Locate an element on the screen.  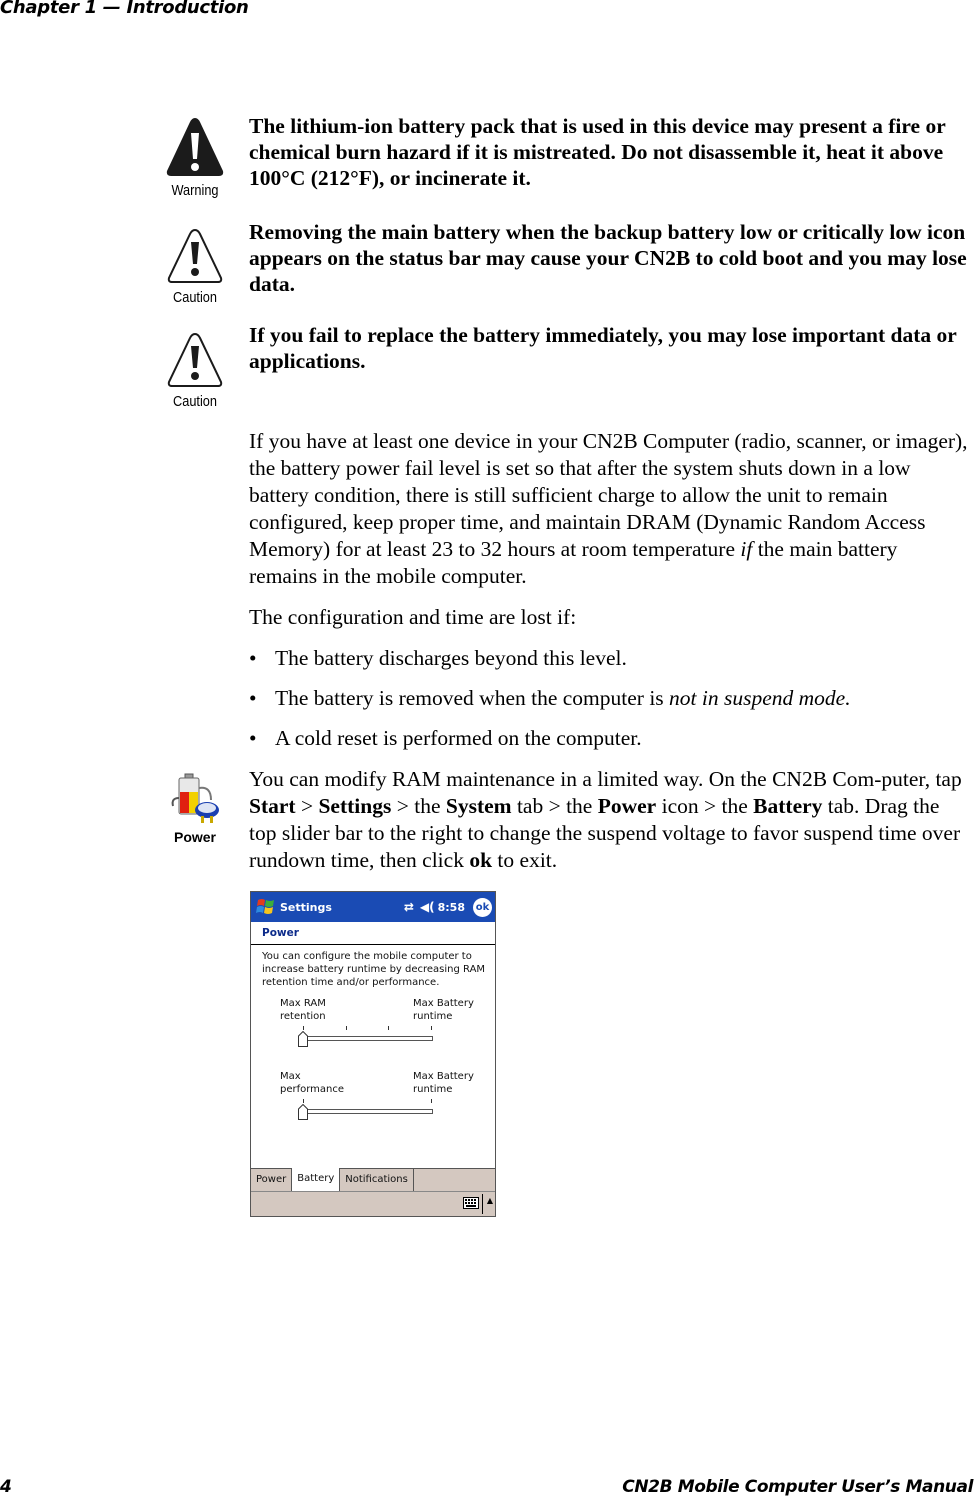
ok-button: ok is located at coordinates (482, 907).